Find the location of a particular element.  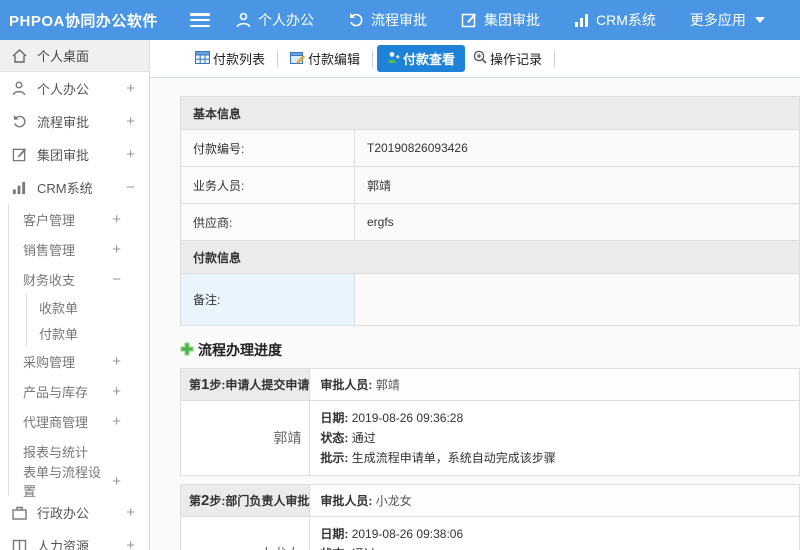

tab-payment-list: 付款列表 is located at coordinates (230, 58).